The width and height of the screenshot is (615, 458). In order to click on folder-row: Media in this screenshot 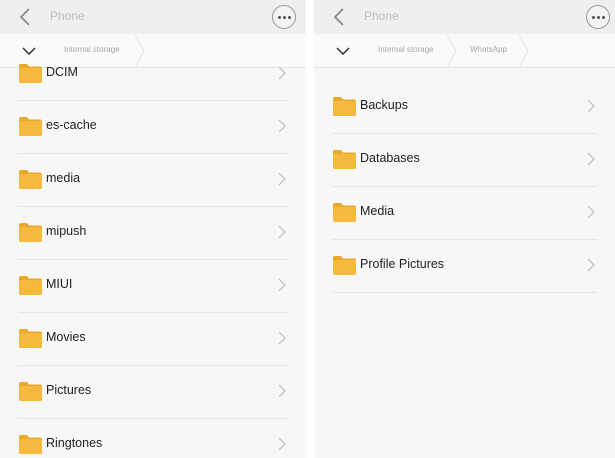, I will do `click(464, 213)`.